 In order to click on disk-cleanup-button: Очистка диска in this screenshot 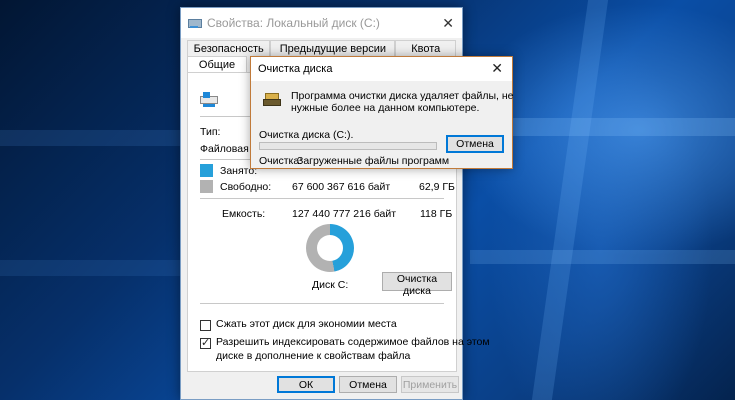, I will do `click(417, 284)`.